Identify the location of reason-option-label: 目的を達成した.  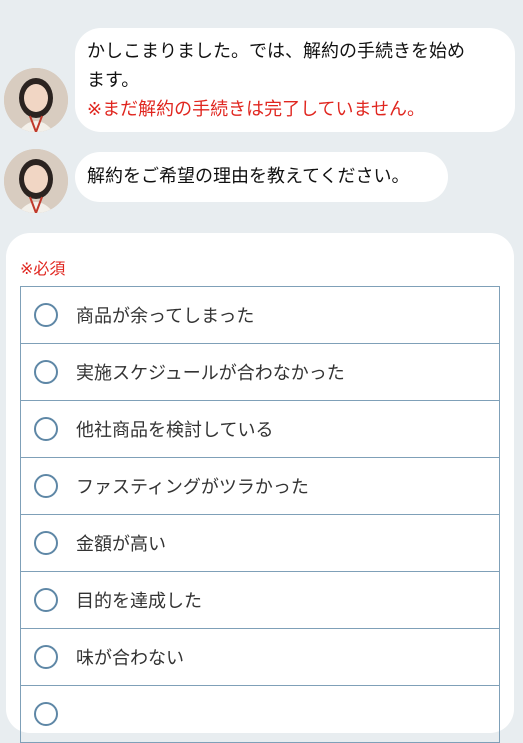
(139, 601).